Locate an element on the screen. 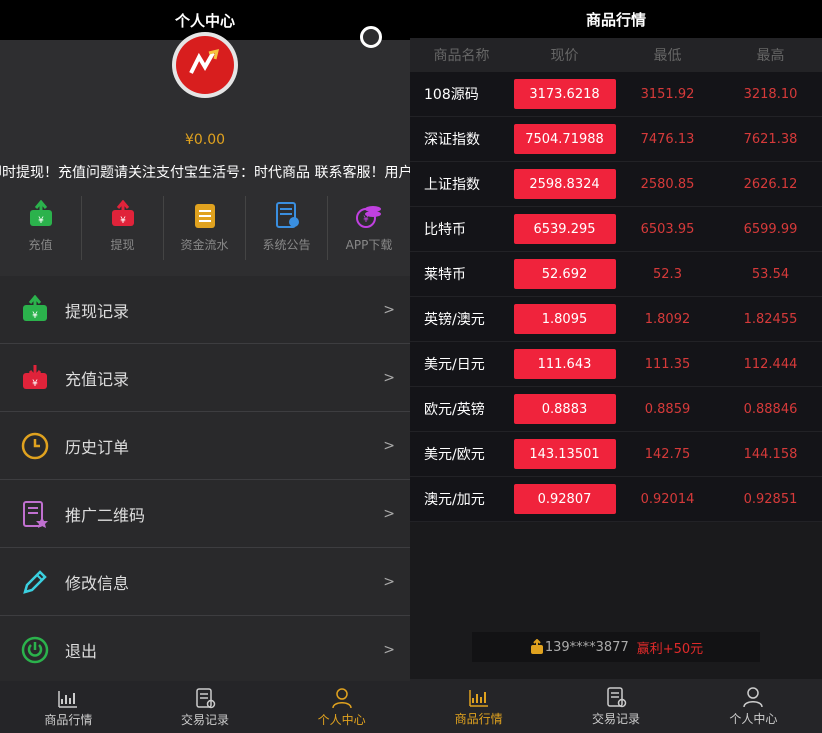 The width and height of the screenshot is (822, 733). quick-label: 提现 is located at coordinates (122, 245).